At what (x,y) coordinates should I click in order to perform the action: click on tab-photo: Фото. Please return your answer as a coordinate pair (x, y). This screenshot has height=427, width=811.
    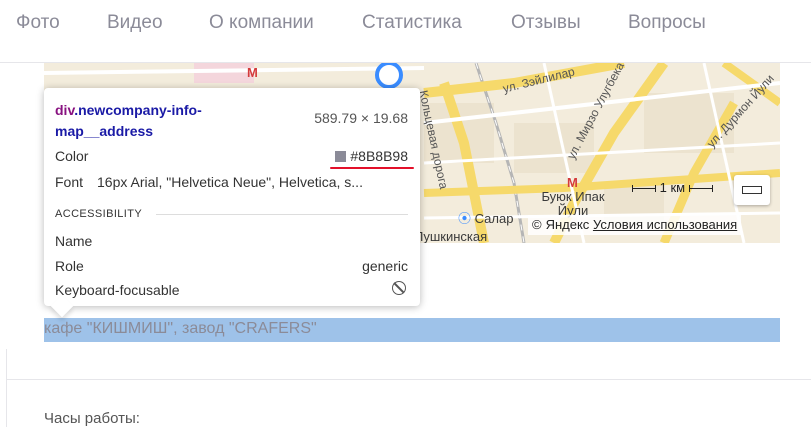
    Looking at the image, I should click on (38, 23).